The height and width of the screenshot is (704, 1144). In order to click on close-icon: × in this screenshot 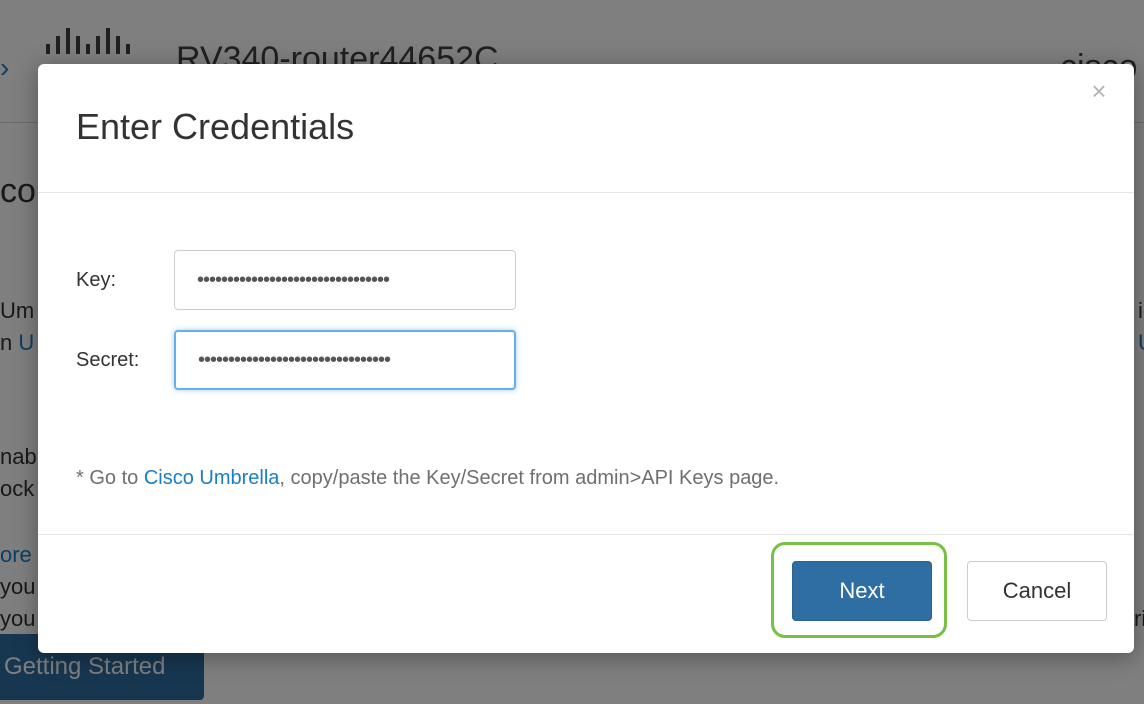, I will do `click(1099, 91)`.